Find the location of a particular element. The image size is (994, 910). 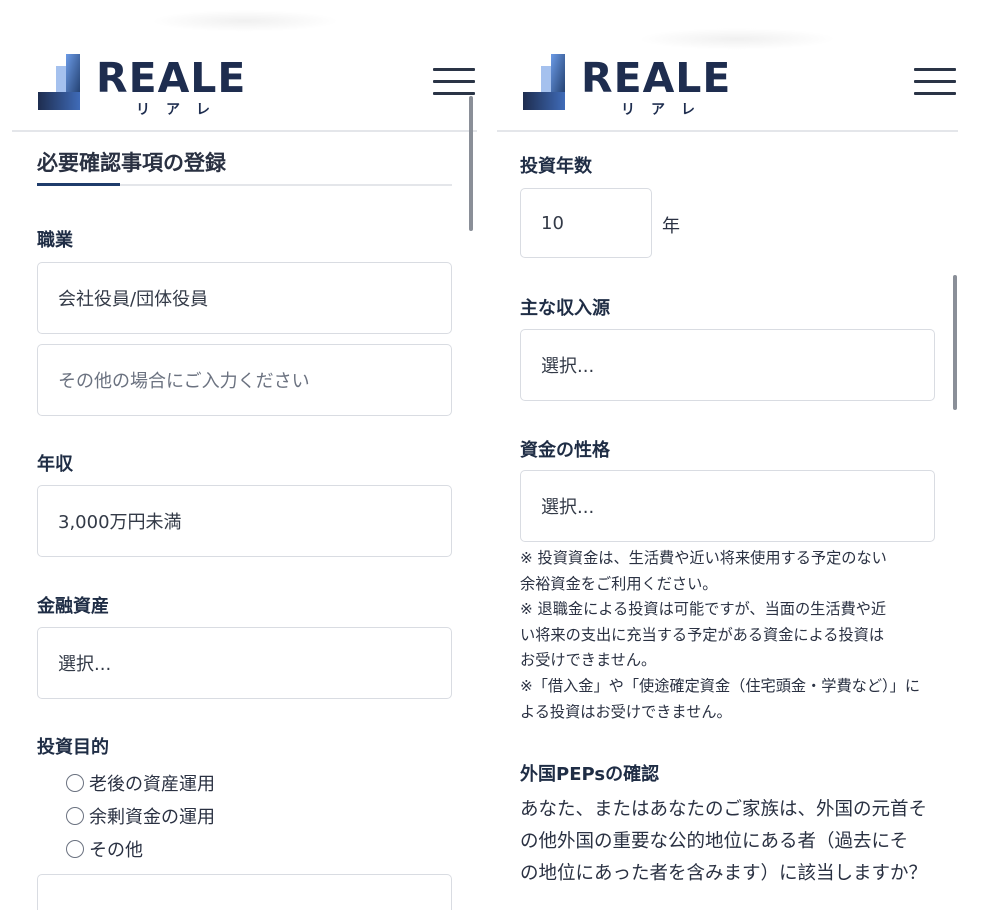

note-line: ※ 投資資金は、生活費や近い将来使用する予定のない is located at coordinates (703, 558).